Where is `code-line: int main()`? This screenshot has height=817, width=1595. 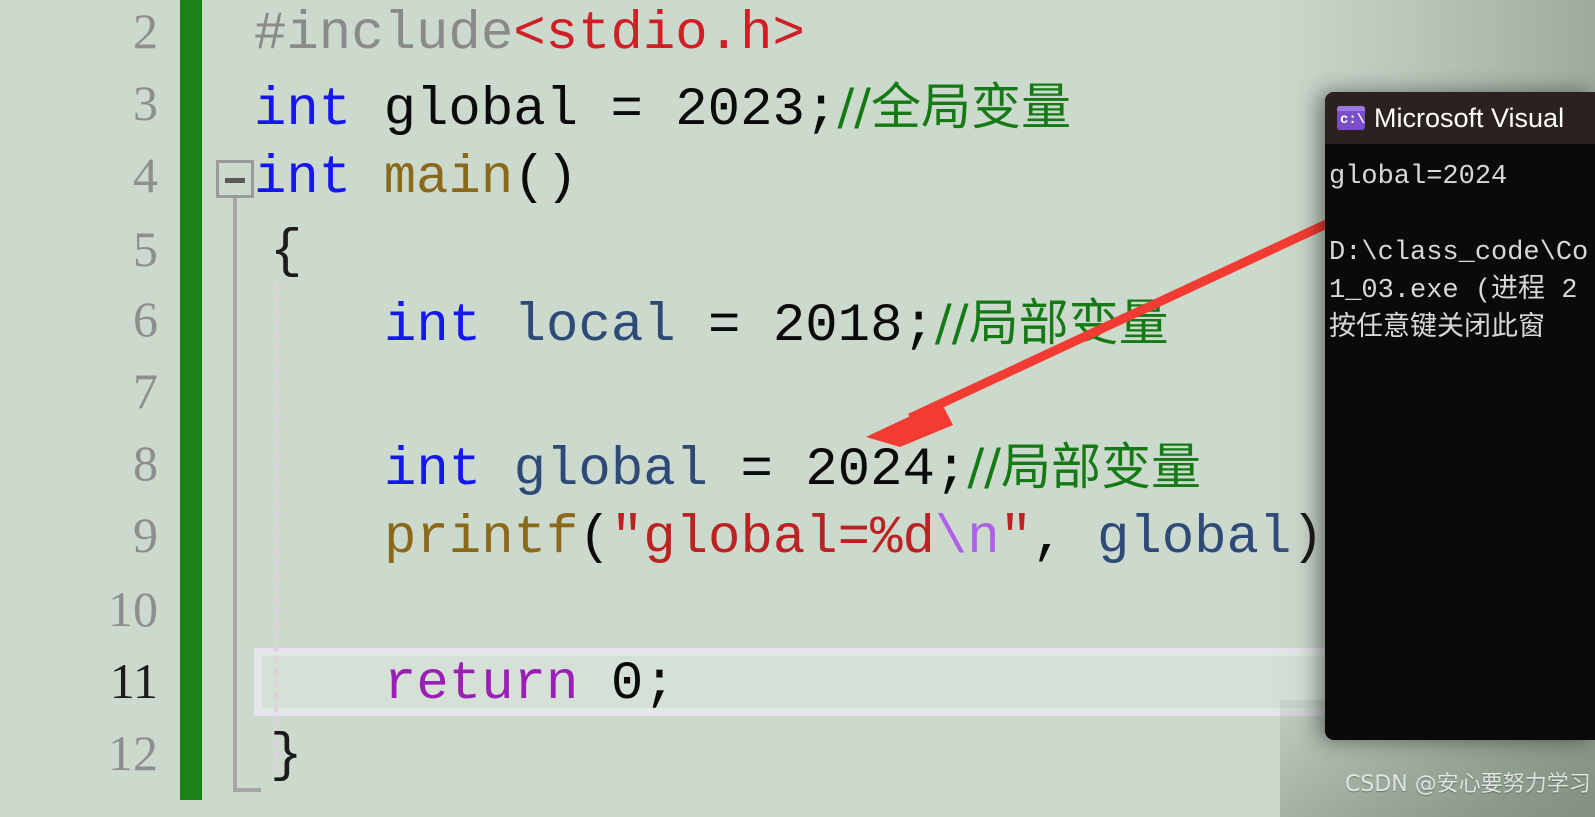
code-line: int main() is located at coordinates (416, 179).